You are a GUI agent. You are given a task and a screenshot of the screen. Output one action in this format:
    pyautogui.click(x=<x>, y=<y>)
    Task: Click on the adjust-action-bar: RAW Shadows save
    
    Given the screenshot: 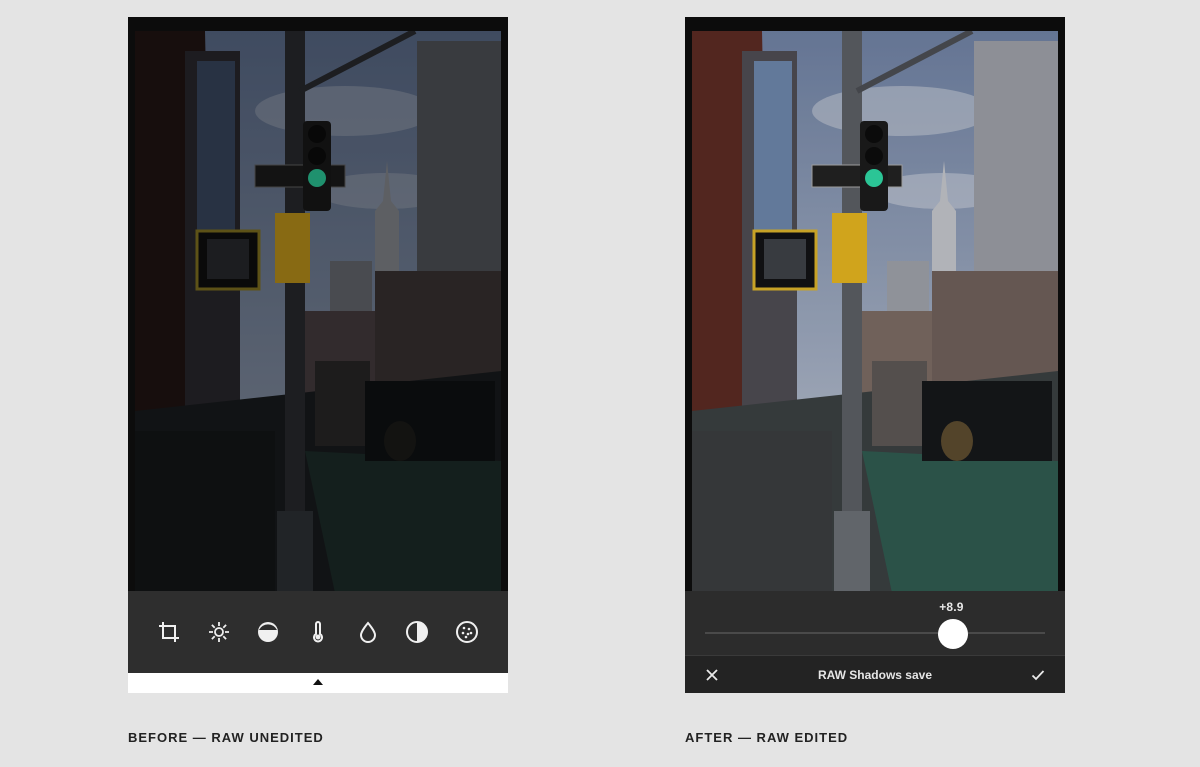 What is the action you would take?
    pyautogui.click(x=875, y=674)
    